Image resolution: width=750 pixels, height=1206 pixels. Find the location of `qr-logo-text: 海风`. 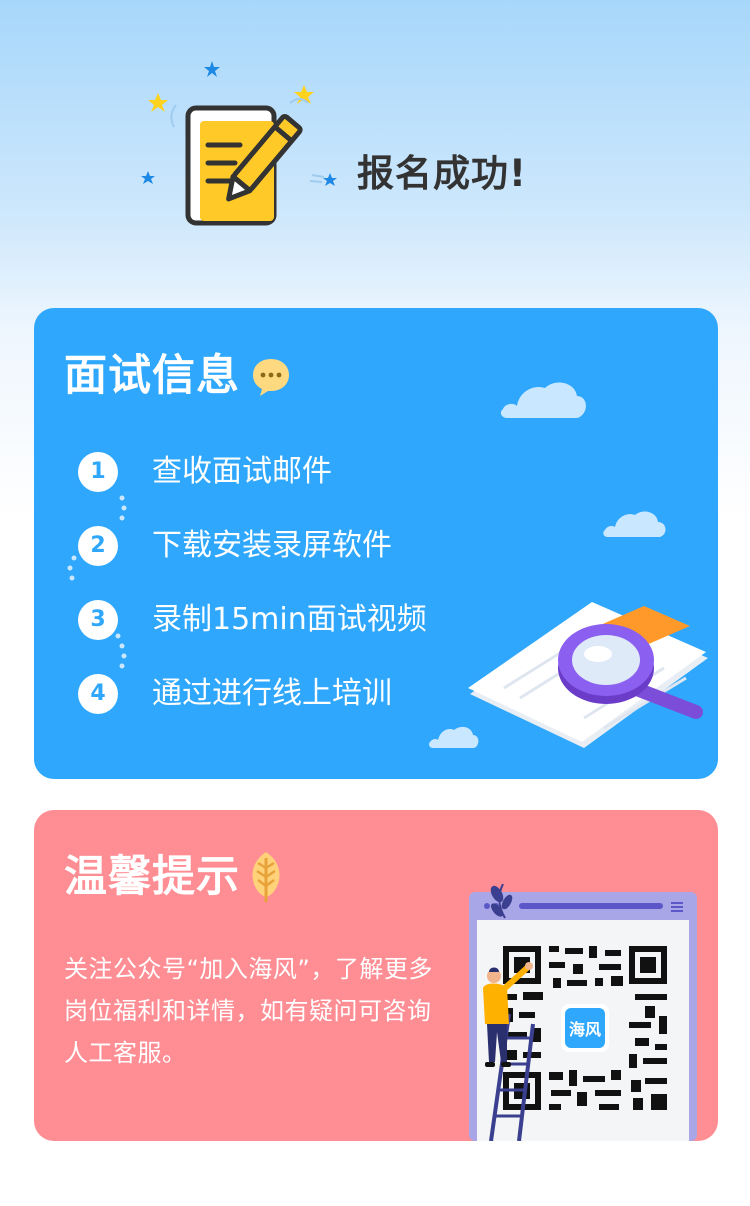

qr-logo-text: 海风 is located at coordinates (585, 1029).